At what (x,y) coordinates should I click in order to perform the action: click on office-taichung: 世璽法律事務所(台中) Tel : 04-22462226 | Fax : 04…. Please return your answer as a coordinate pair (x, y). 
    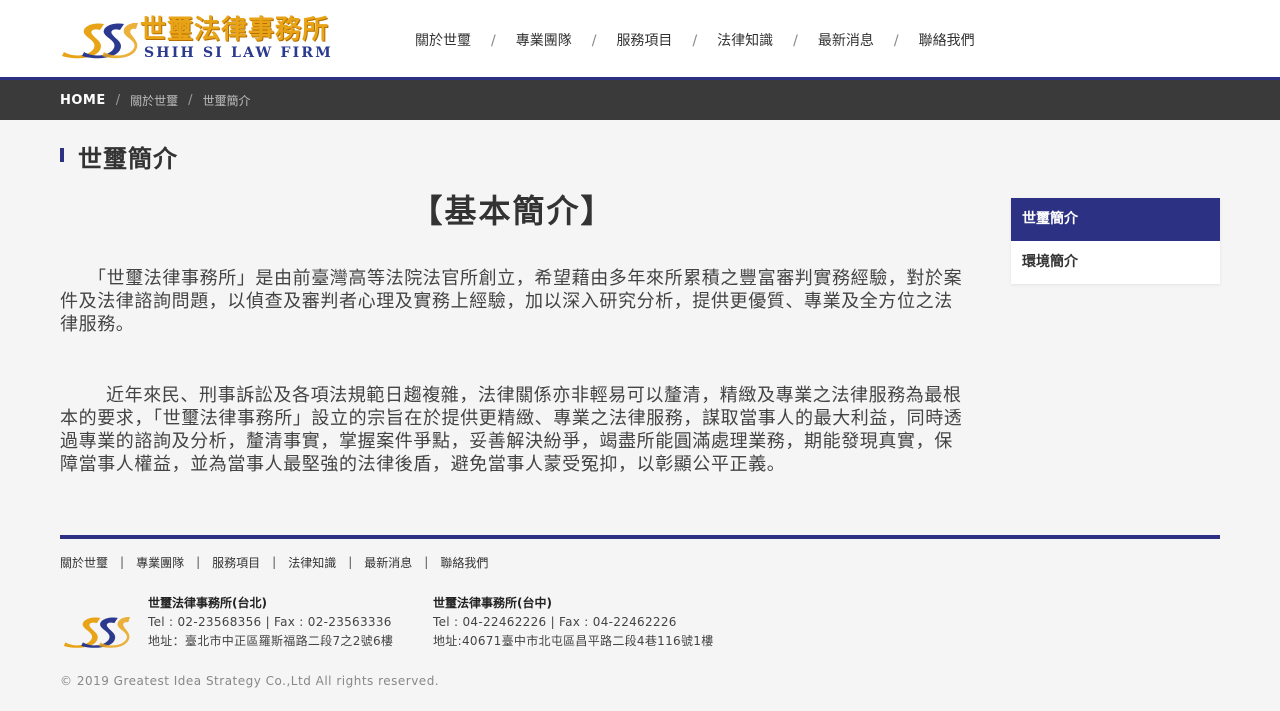
    Looking at the image, I should click on (573, 622).